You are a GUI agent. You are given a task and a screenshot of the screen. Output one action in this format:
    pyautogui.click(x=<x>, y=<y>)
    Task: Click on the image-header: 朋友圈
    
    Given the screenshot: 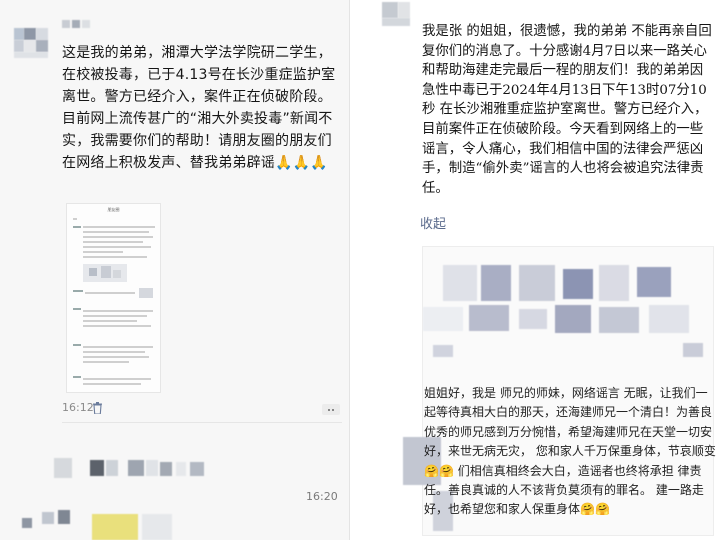 What is the action you would take?
    pyautogui.click(x=113, y=209)
    